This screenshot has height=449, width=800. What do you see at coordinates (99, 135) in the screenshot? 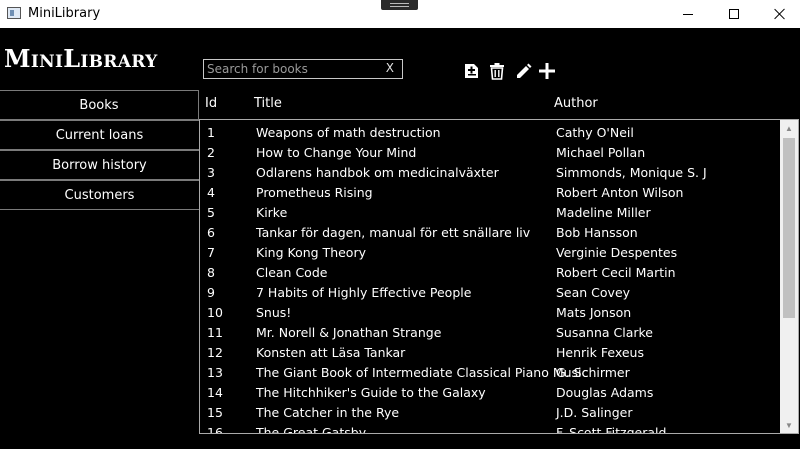
I see `sidebar-item-current-loans: Current loans` at bounding box center [99, 135].